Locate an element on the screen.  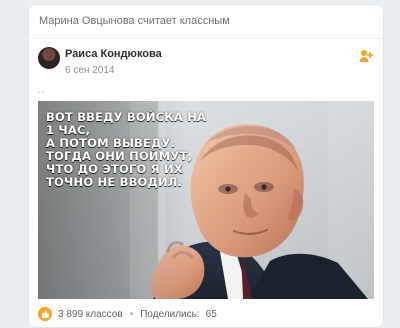
thumb-icon is located at coordinates (46, 314).